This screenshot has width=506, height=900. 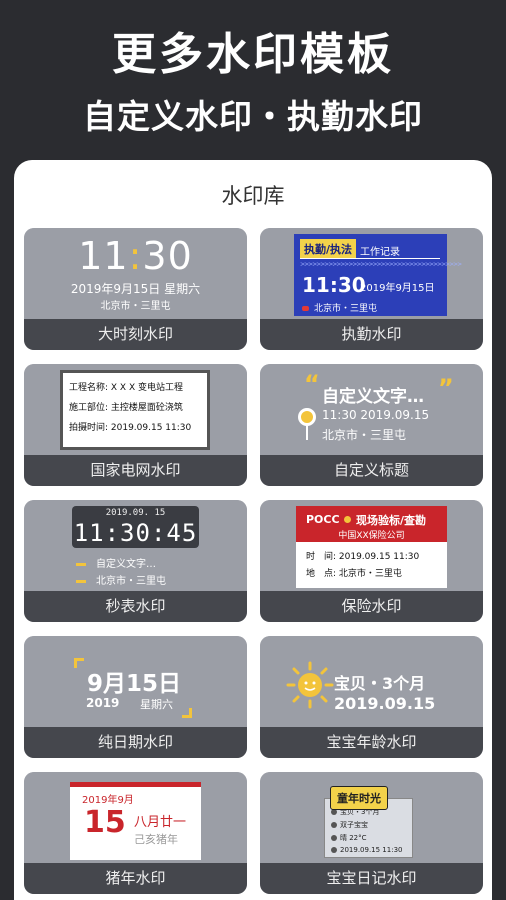 I want to click on location-marker-icon, so click(x=305, y=308).